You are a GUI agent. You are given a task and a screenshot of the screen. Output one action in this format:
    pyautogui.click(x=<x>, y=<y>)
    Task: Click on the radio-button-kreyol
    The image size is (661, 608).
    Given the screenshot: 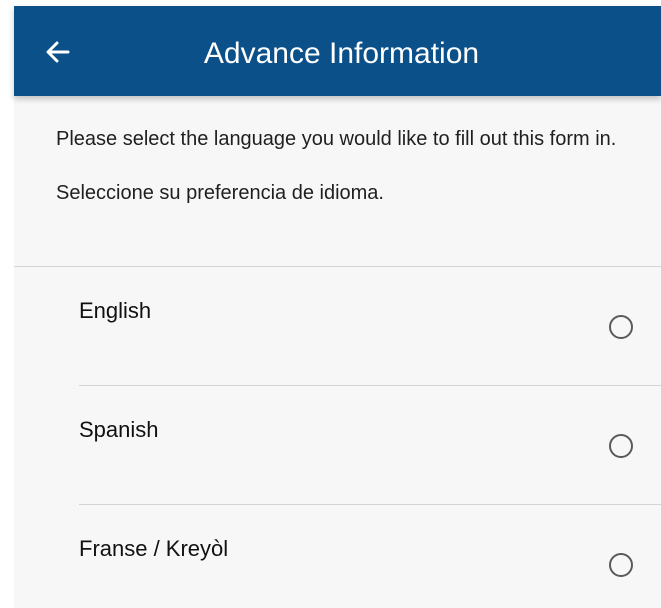 What is the action you would take?
    pyautogui.click(x=621, y=565)
    